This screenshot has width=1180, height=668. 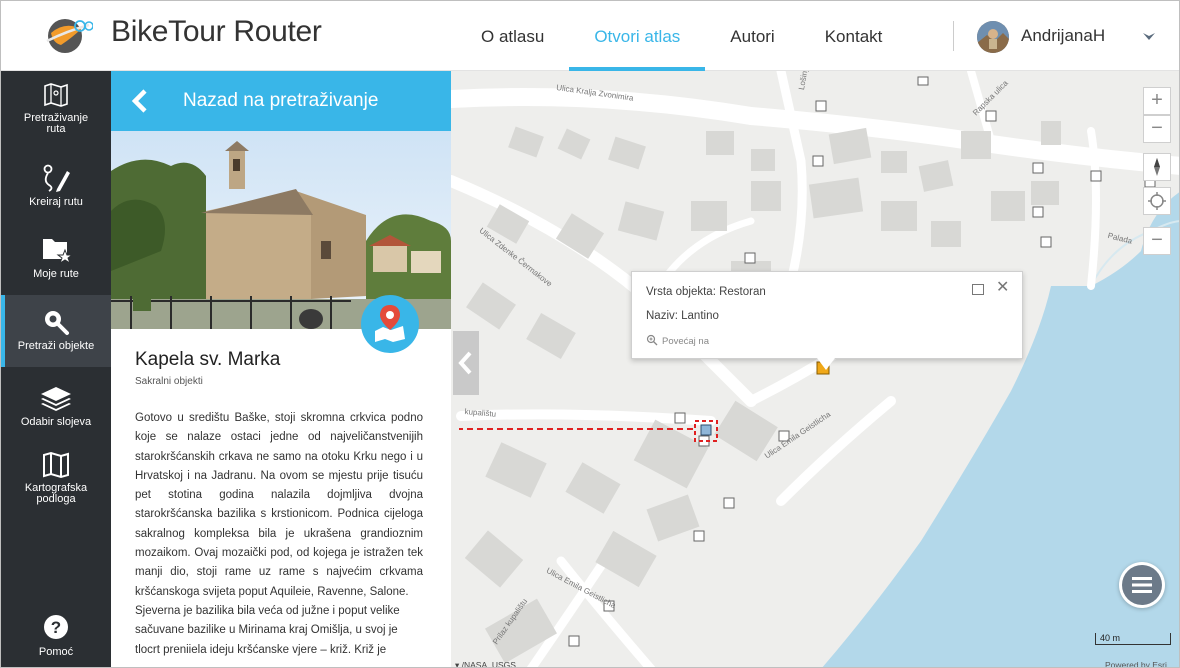 I want to click on sidebar-item-label: Kartografska podloga, so click(x=56, y=493).